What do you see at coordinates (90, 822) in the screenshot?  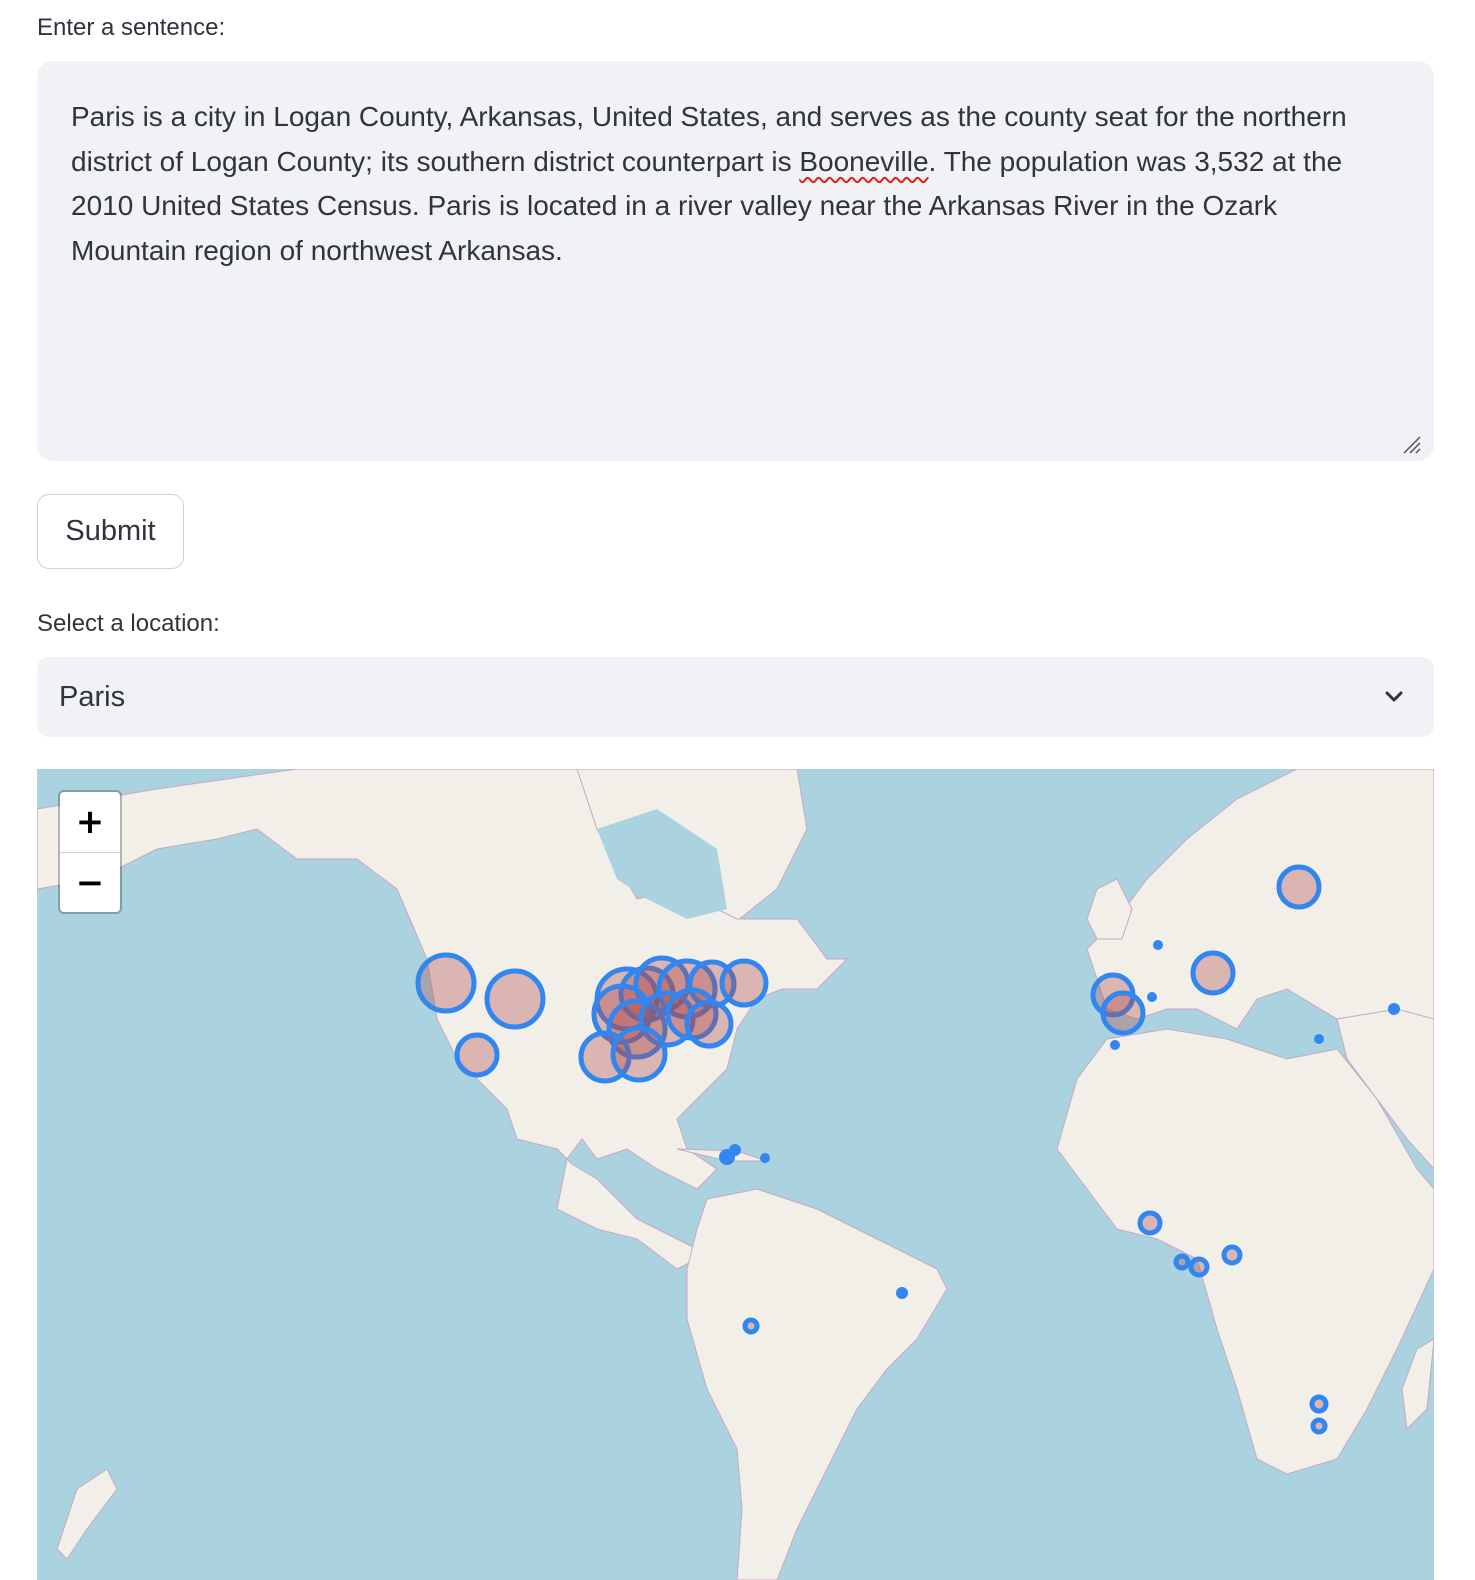 I see `zoom-in-button: +` at bounding box center [90, 822].